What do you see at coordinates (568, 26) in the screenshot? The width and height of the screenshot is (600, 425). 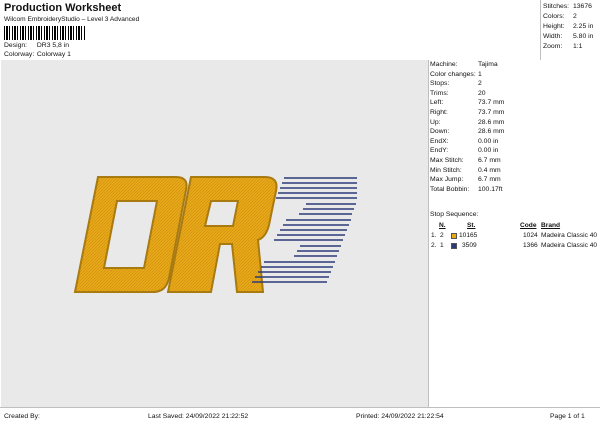 I see `stat-row: Height: 2.25 in` at bounding box center [568, 26].